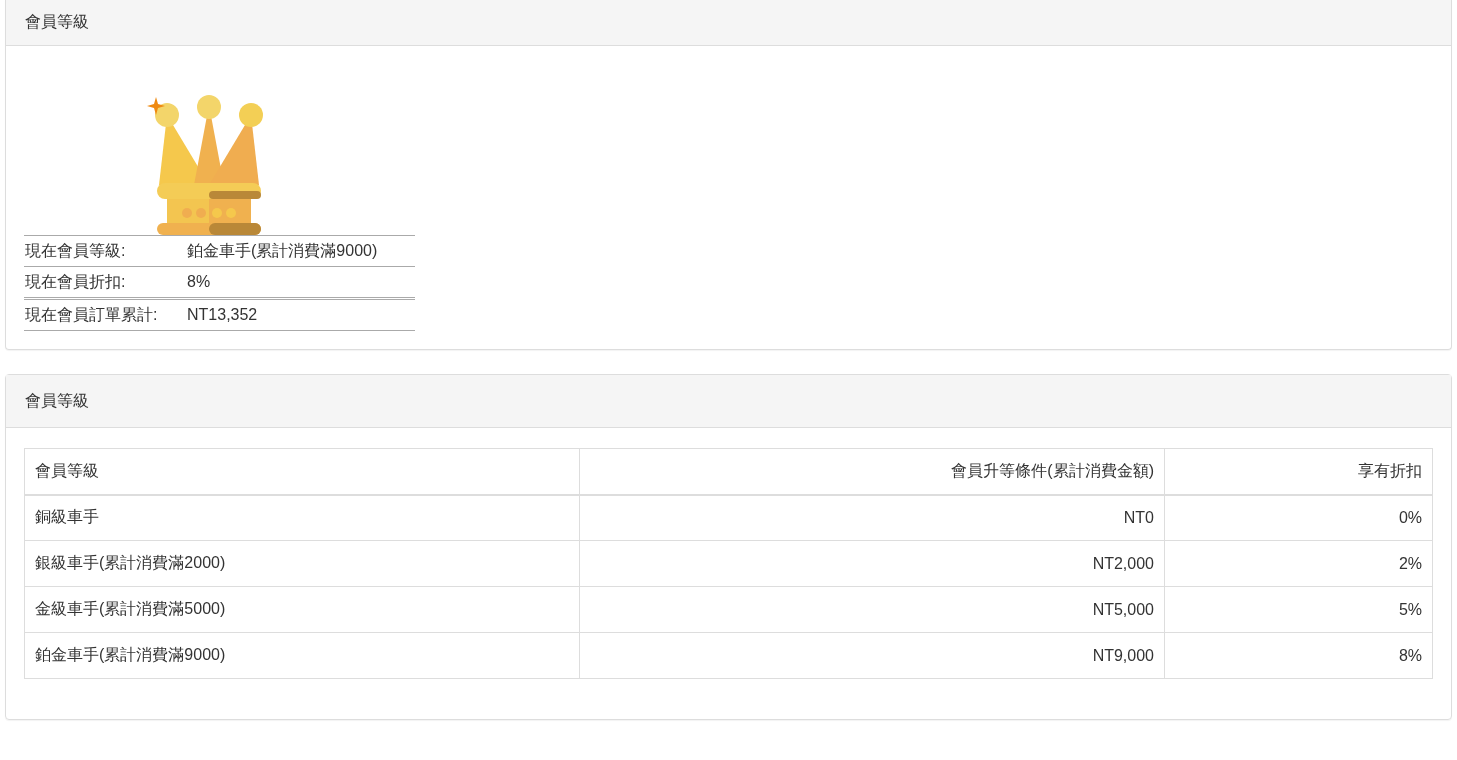  Describe the element at coordinates (105, 251) in the screenshot. I see `detail-label: 現在會員等級:` at that location.